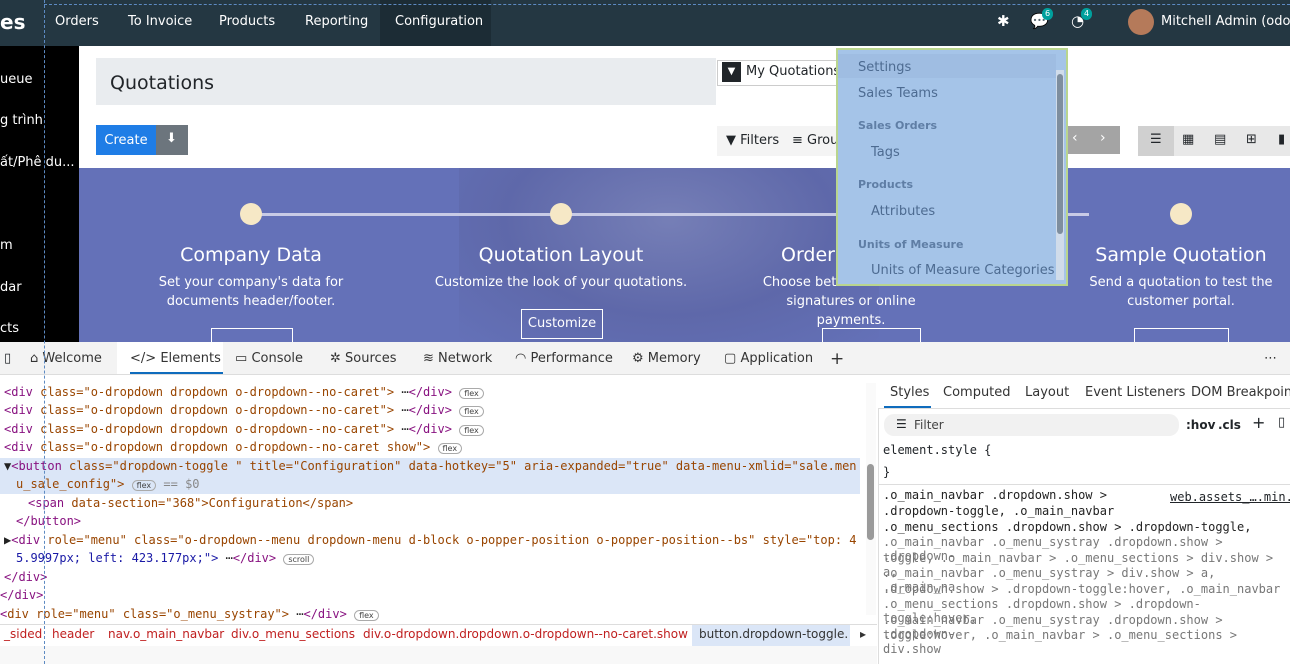 This screenshot has width=1290, height=664. I want to click on tab-performance: ◠ Performance, so click(564, 358).